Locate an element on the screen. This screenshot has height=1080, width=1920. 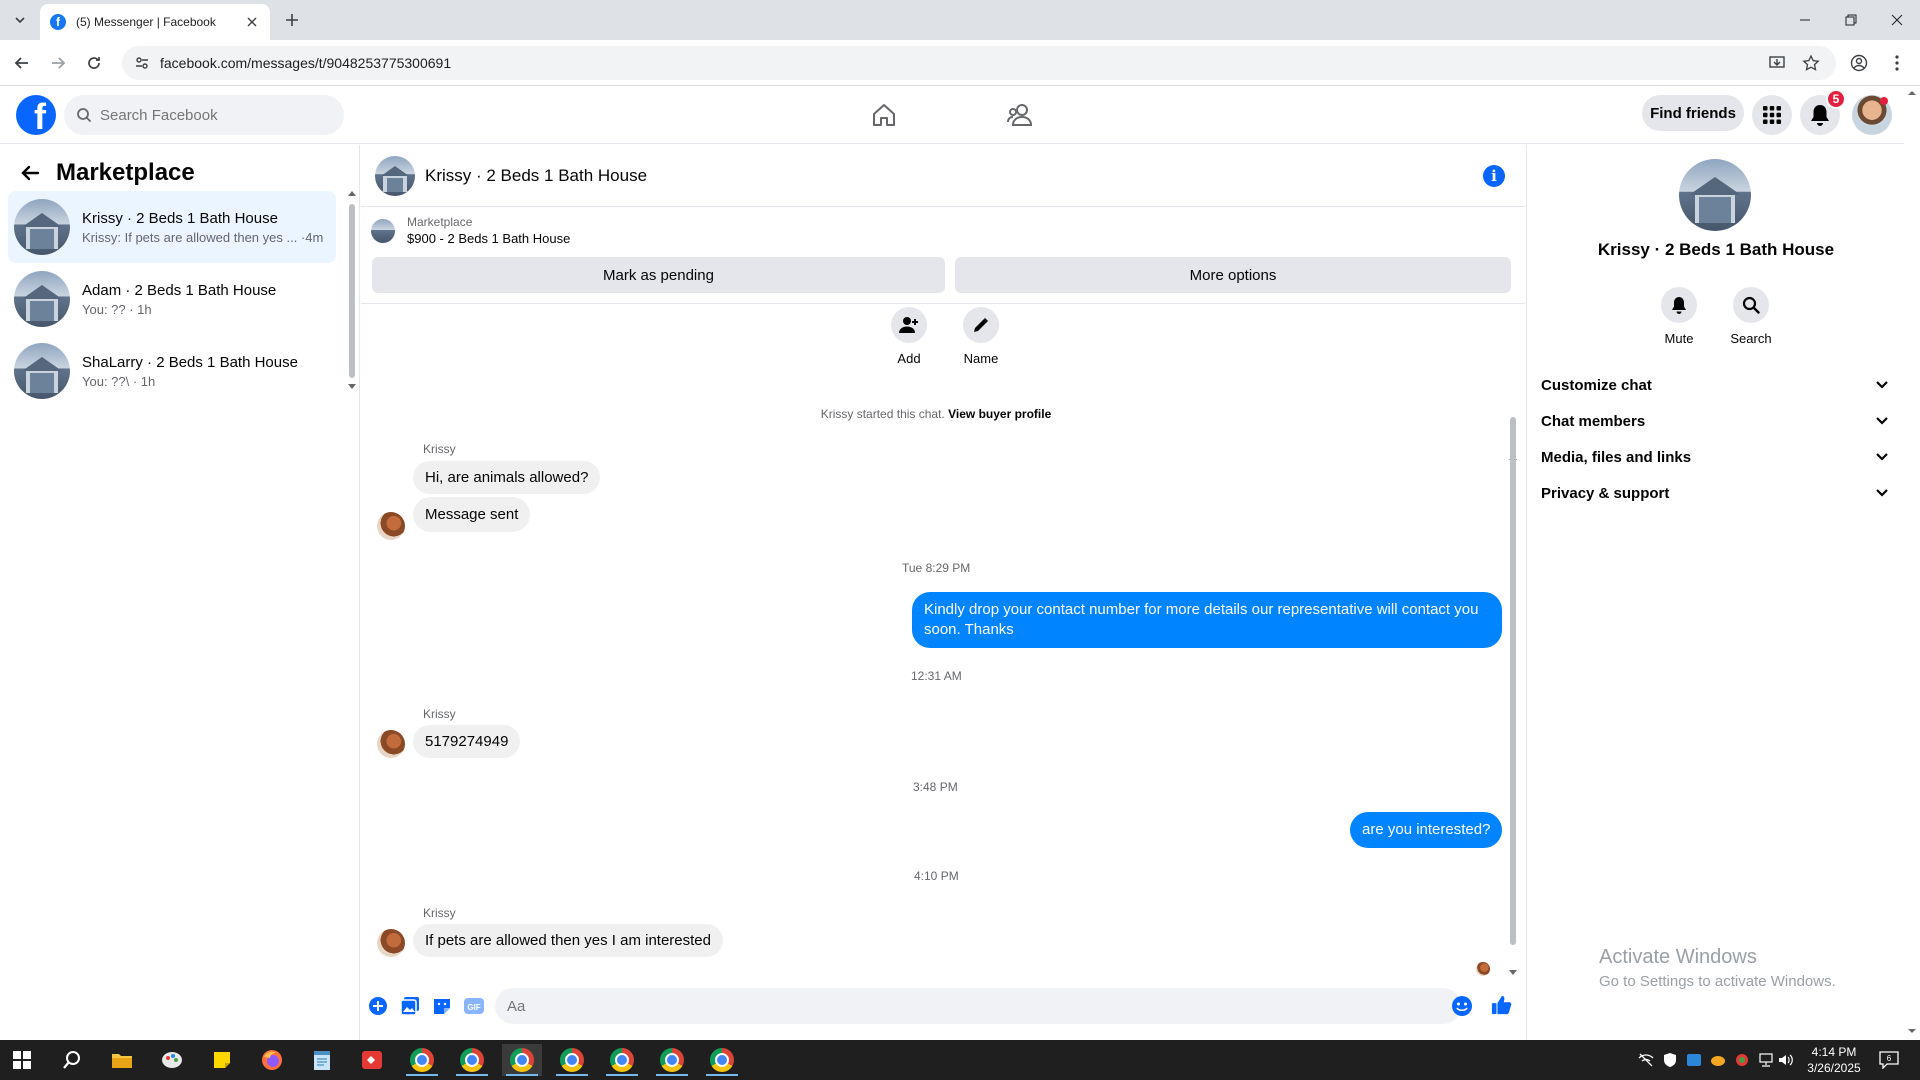
facebook-logo-icon: f is located at coordinates (36, 115).